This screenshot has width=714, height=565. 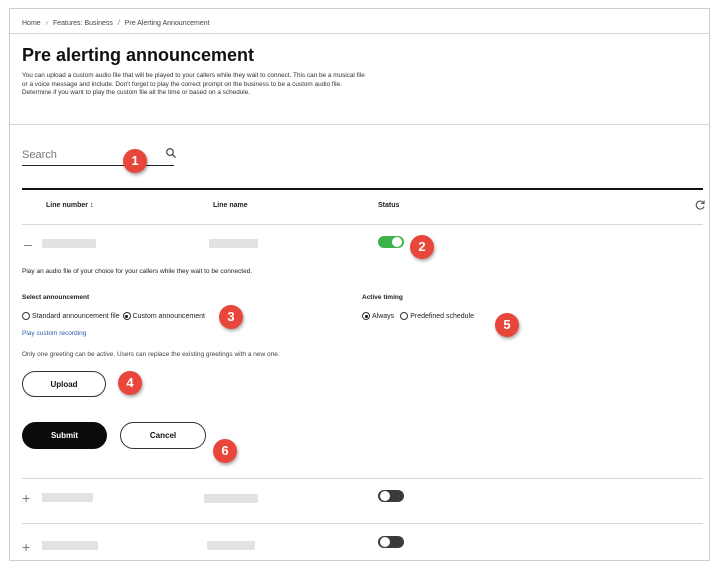 What do you see at coordinates (98, 155) in the screenshot?
I see `search-field` at bounding box center [98, 155].